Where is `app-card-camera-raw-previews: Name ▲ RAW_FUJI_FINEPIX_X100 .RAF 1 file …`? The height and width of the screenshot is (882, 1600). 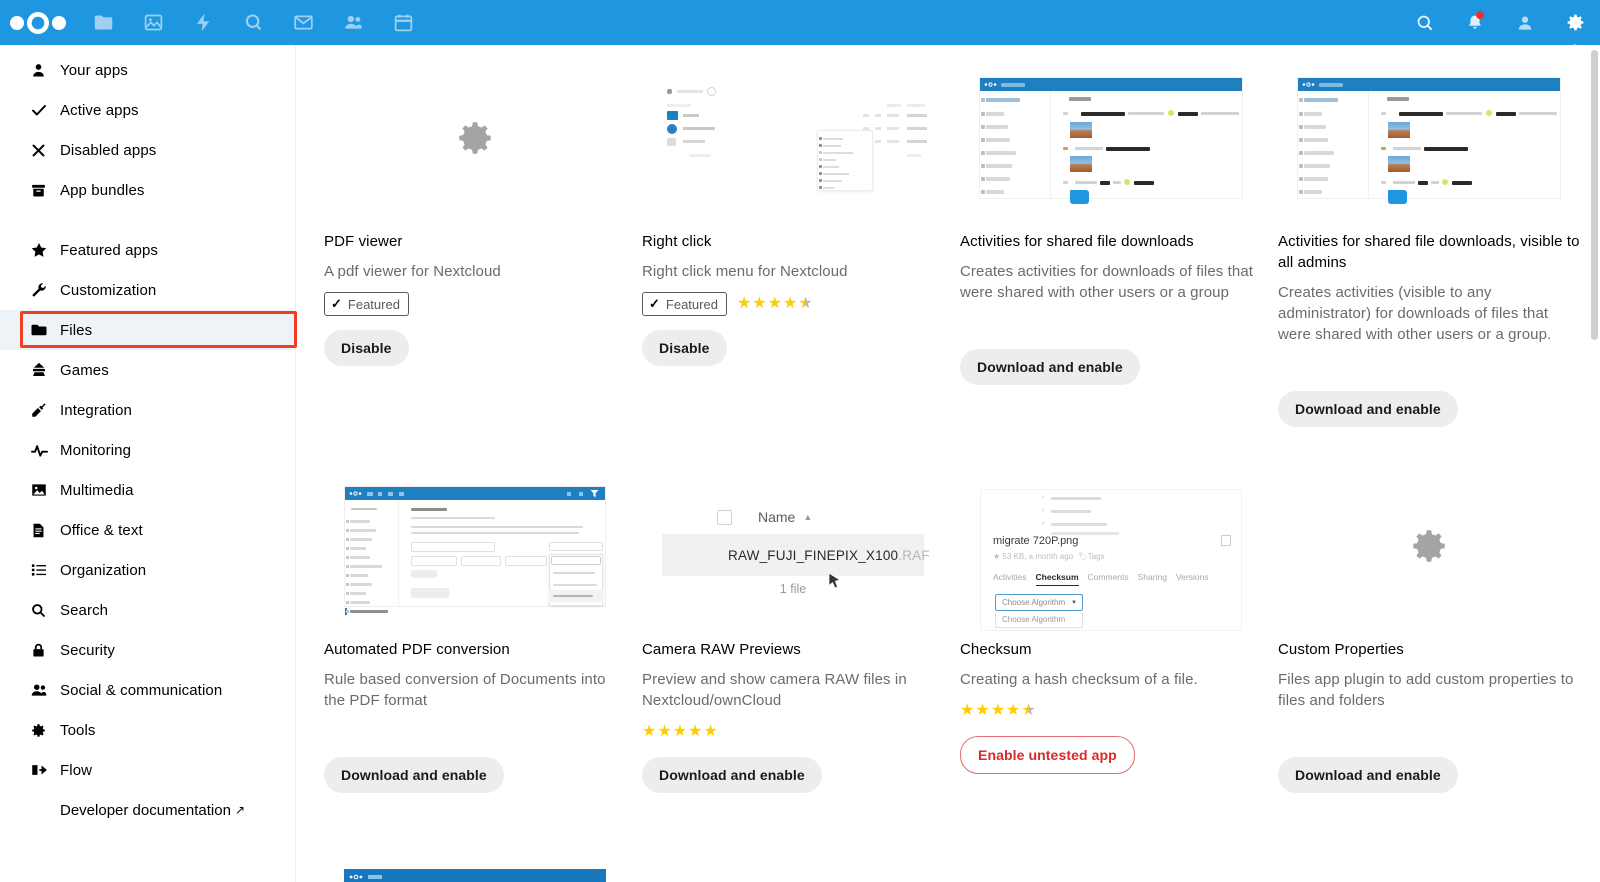 app-card-camera-raw-previews: Name ▲ RAW_FUJI_FINEPIX_X100 .RAF 1 file … is located at coordinates (793, 644).